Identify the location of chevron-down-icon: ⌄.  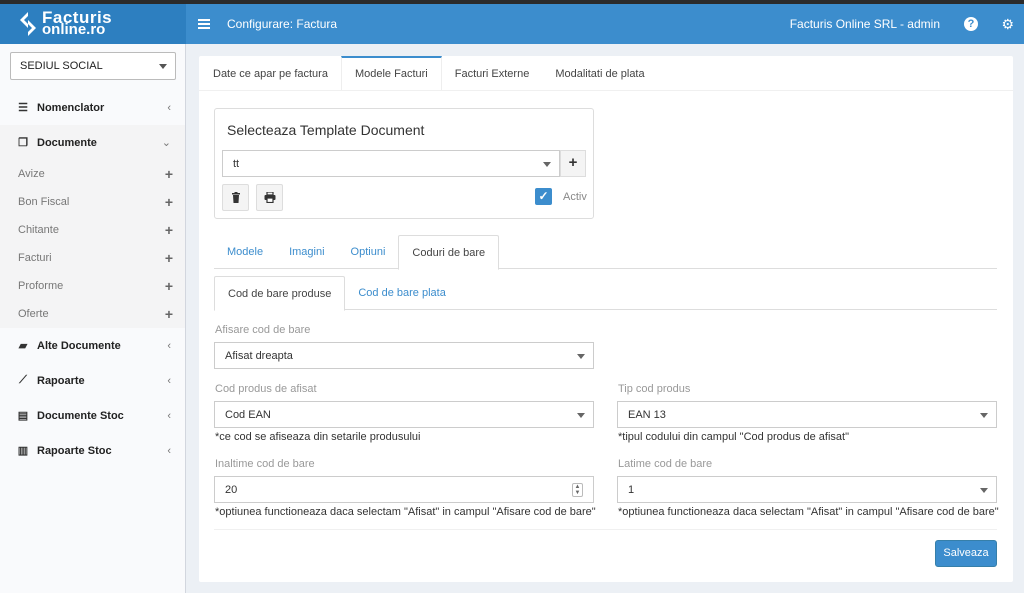
(166, 143).